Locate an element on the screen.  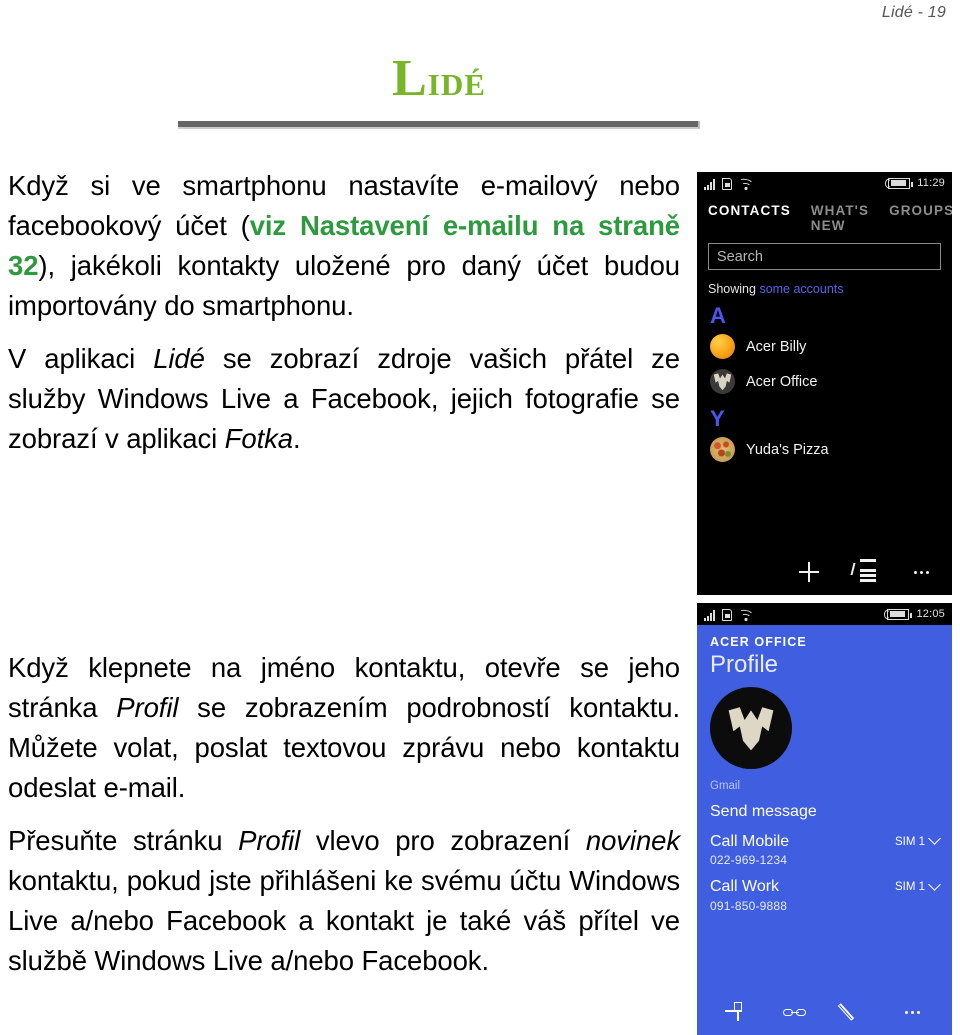
showing-accounts-row: Showing some accounts is located at coordinates (830, 289).